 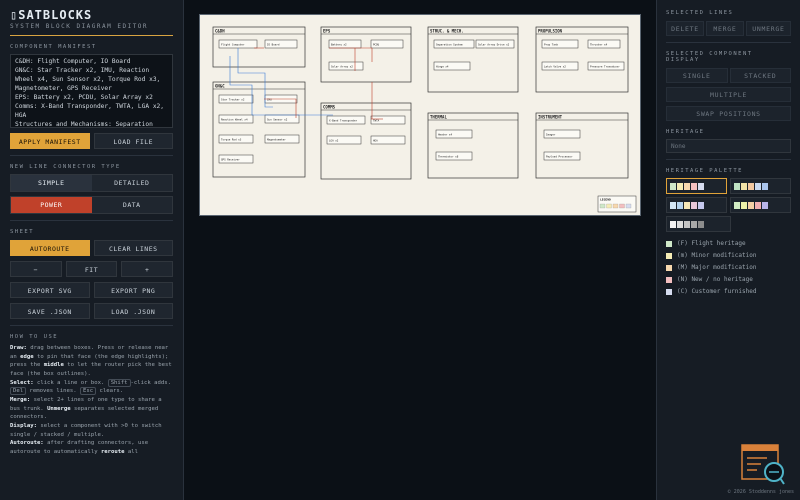 What do you see at coordinates (728, 113) in the screenshot?
I see `swap-positions-button: SWAP POSITIONS` at bounding box center [728, 113].